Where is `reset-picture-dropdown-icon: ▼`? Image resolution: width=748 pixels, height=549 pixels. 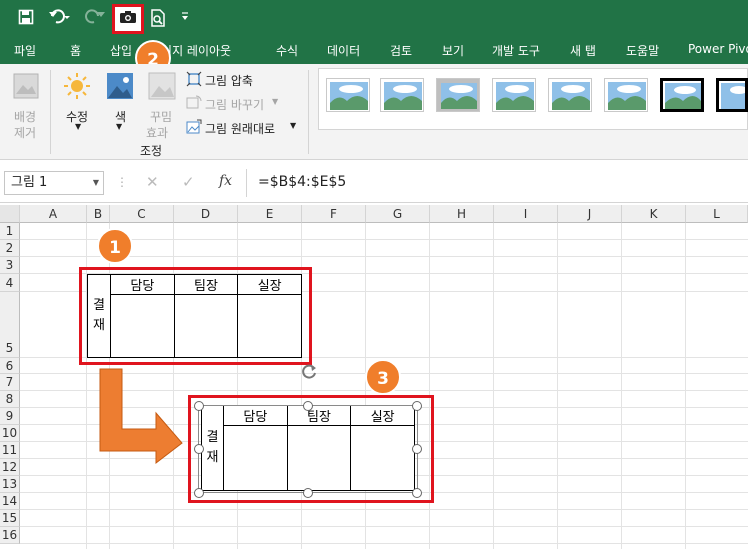 reset-picture-dropdown-icon: ▼ is located at coordinates (293, 125).